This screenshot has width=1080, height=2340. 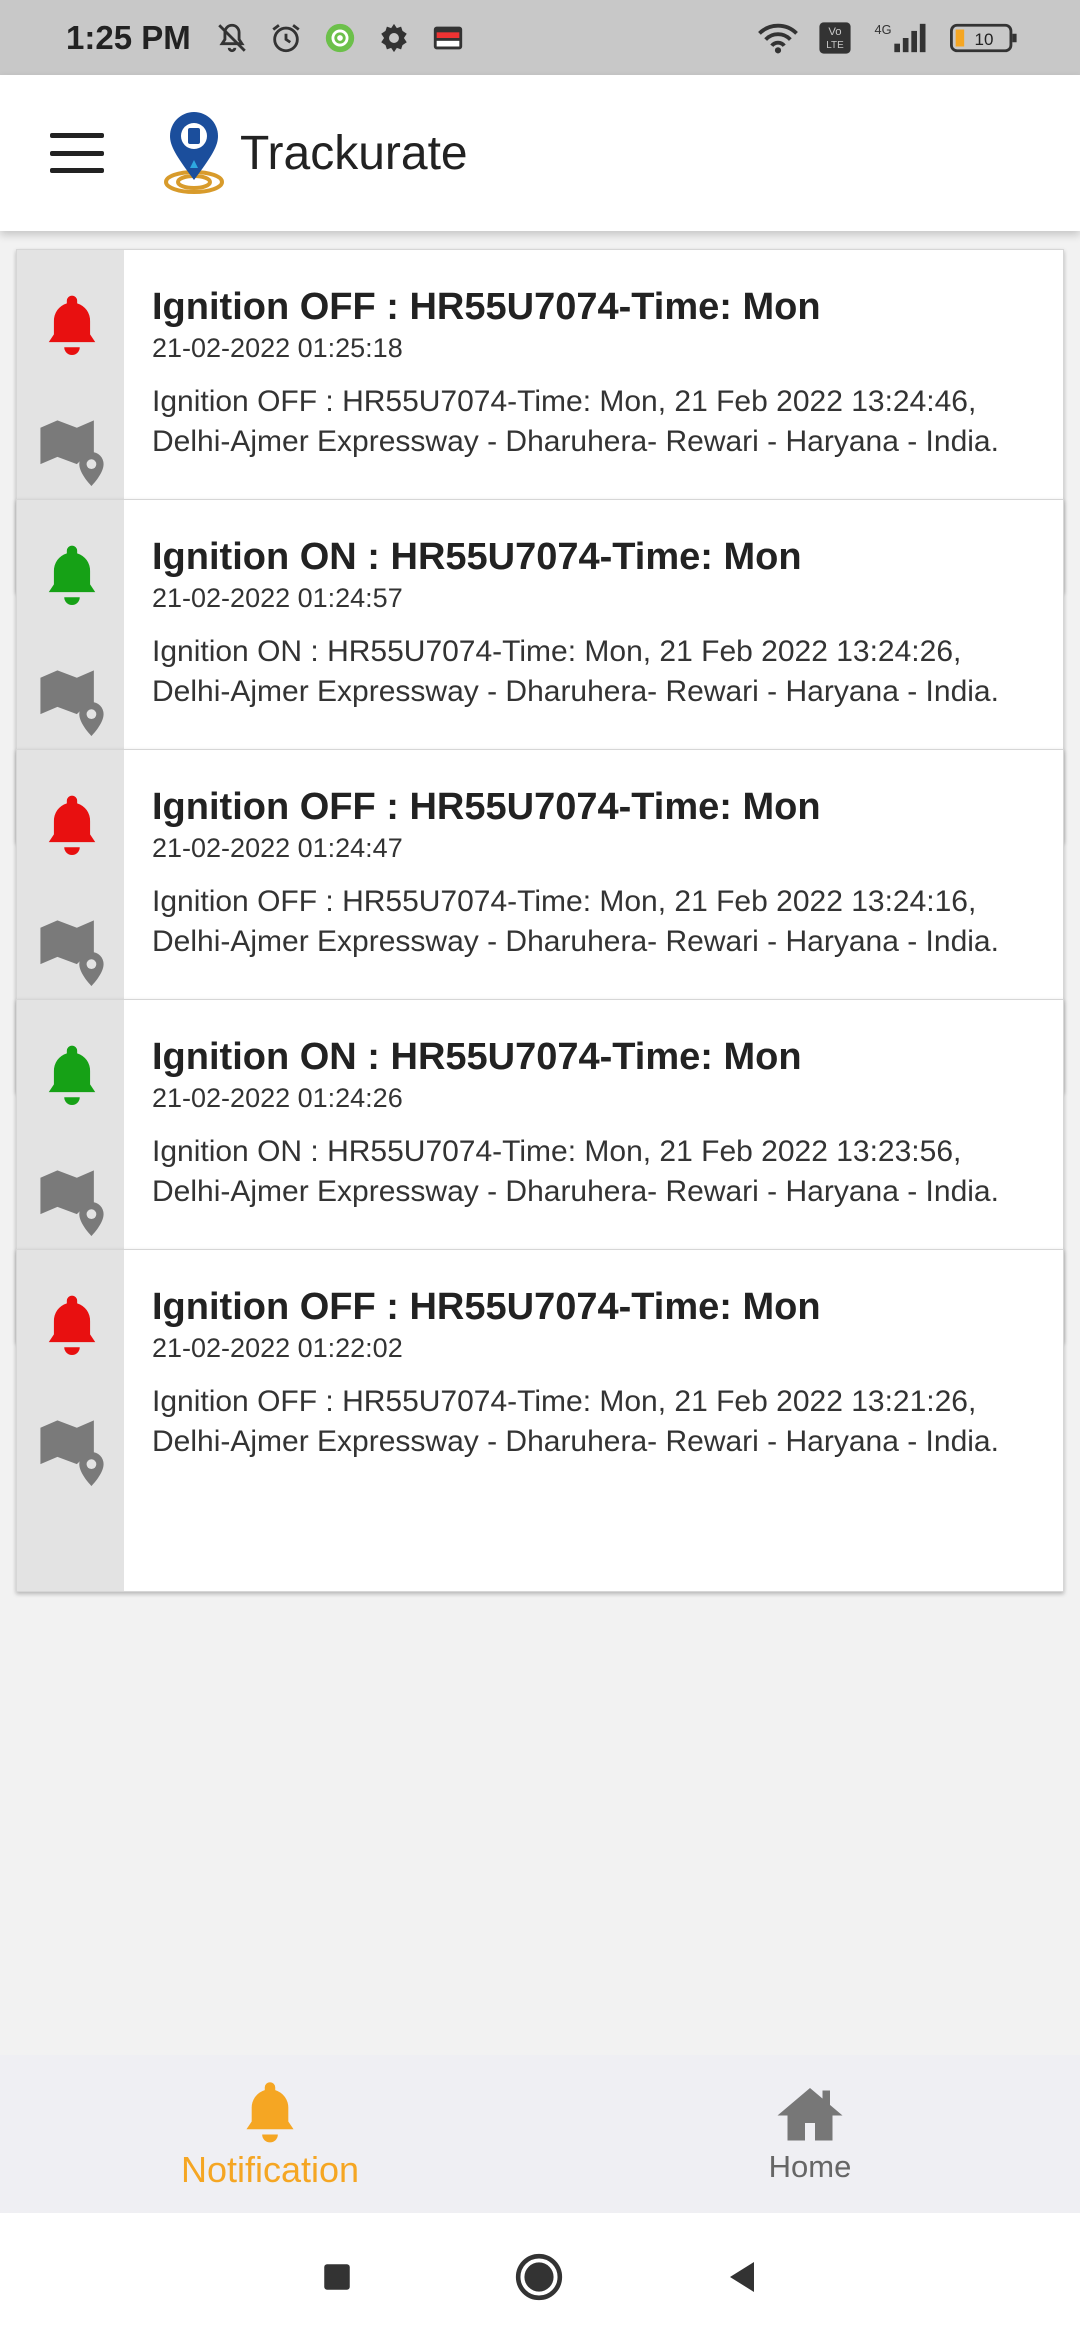 What do you see at coordinates (277, 848) in the screenshot?
I see `notification-time: 21-02-2022 01:24:47` at bounding box center [277, 848].